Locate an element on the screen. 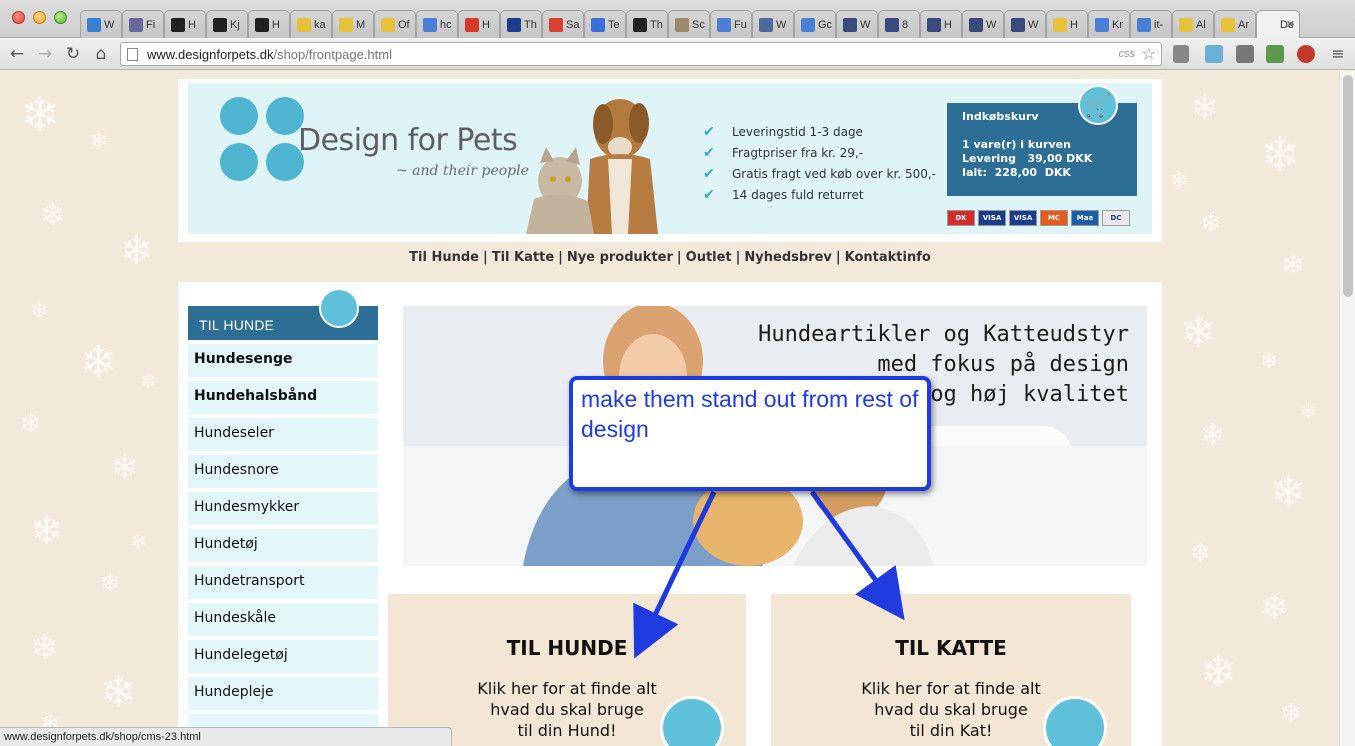 This screenshot has width=1355, height=746. browser-tab: Gc is located at coordinates (815, 24).